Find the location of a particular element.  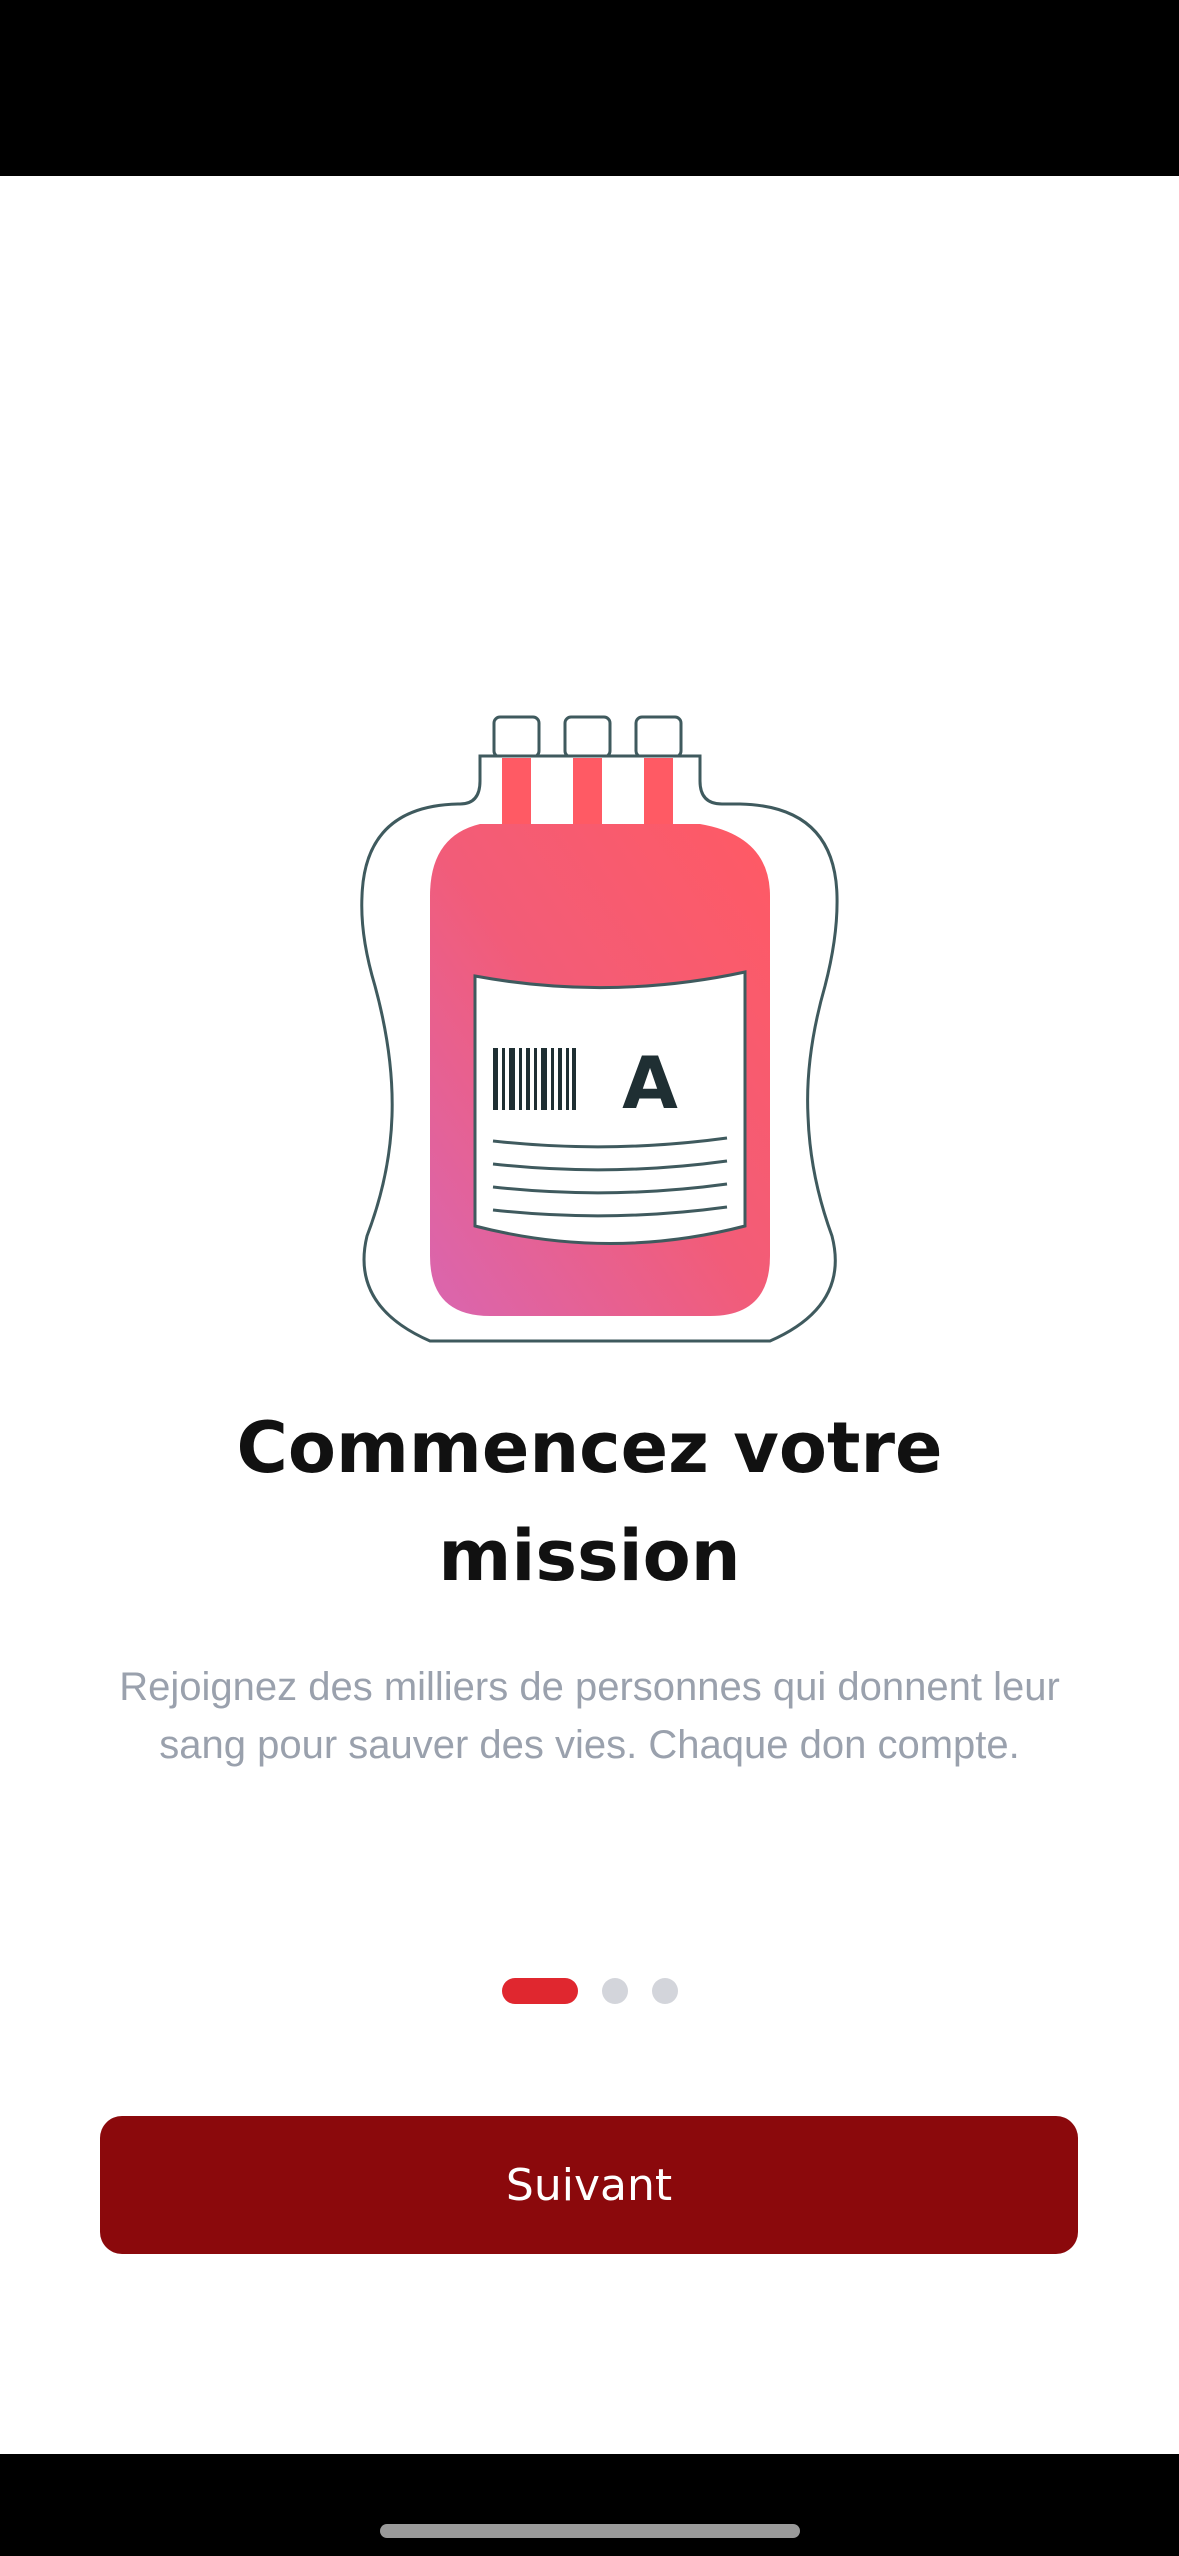

pagination-dots is located at coordinates (589, 1991).